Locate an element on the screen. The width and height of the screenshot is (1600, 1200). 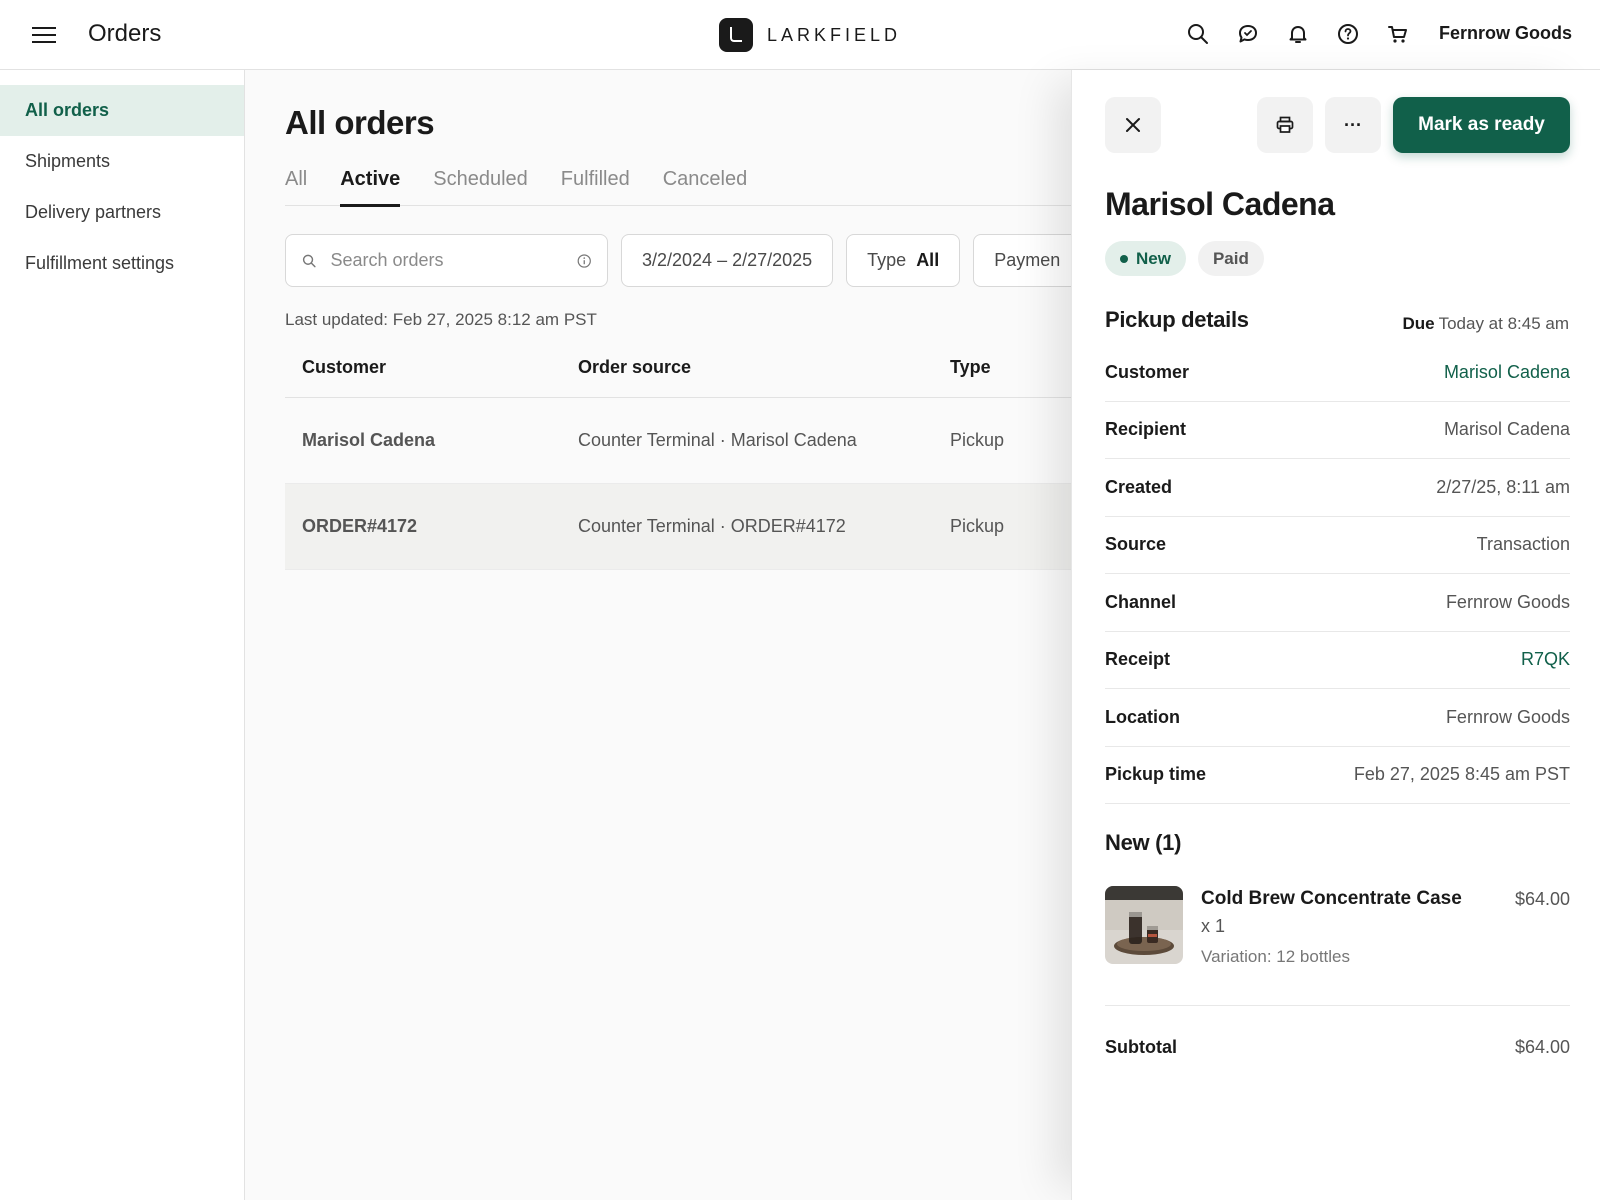
table-header: Customer Order source Type is located at coordinates (678, 368).